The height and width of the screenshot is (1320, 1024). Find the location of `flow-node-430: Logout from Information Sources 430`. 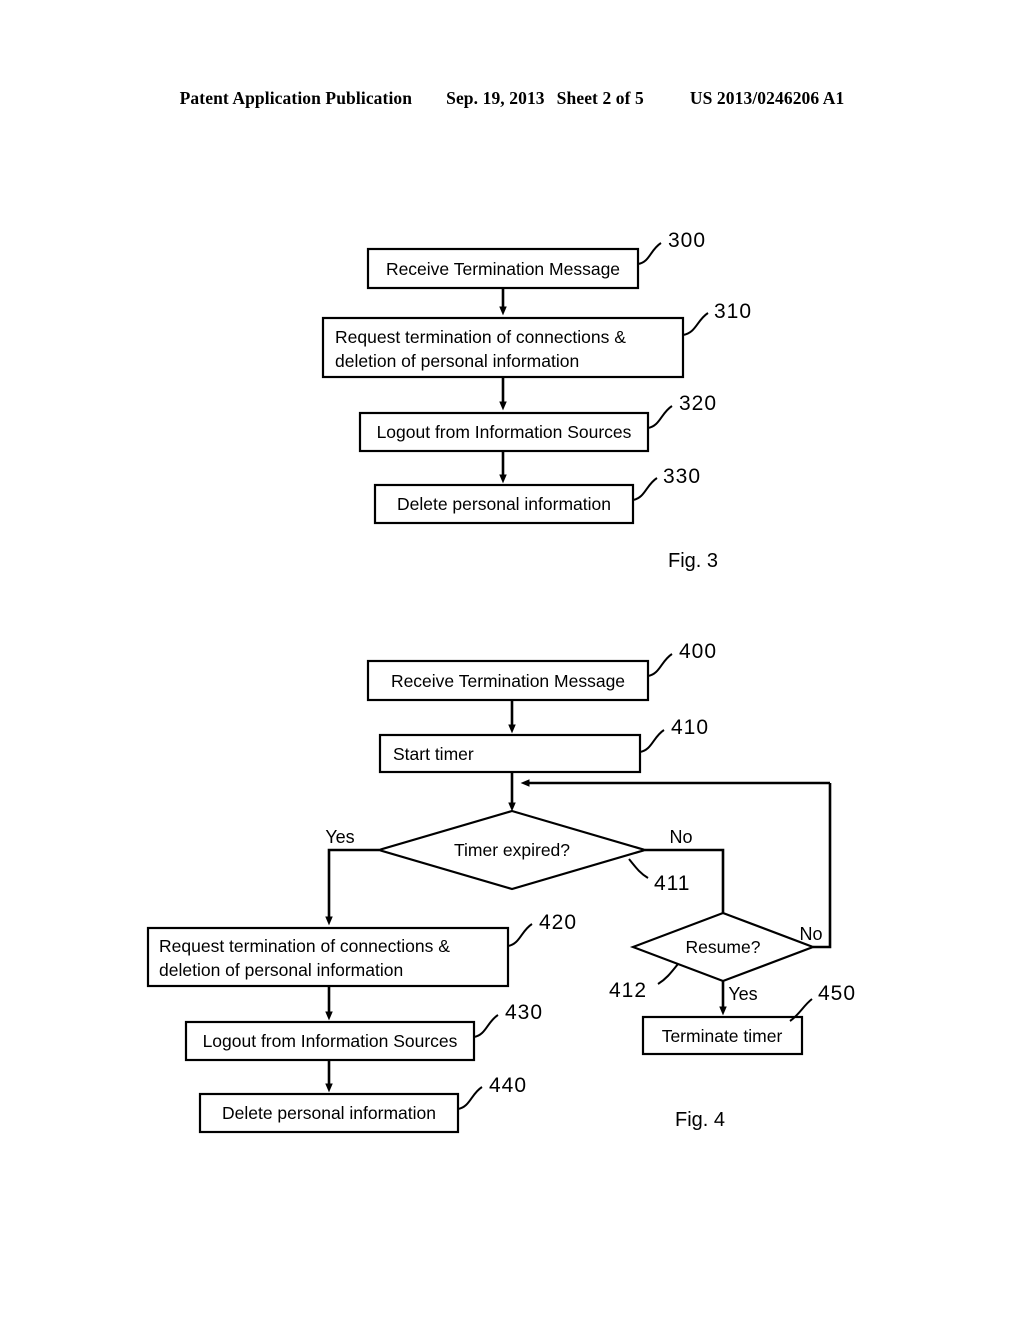

flow-node-430: Logout from Information Sources 430 is located at coordinates (363, 1031).